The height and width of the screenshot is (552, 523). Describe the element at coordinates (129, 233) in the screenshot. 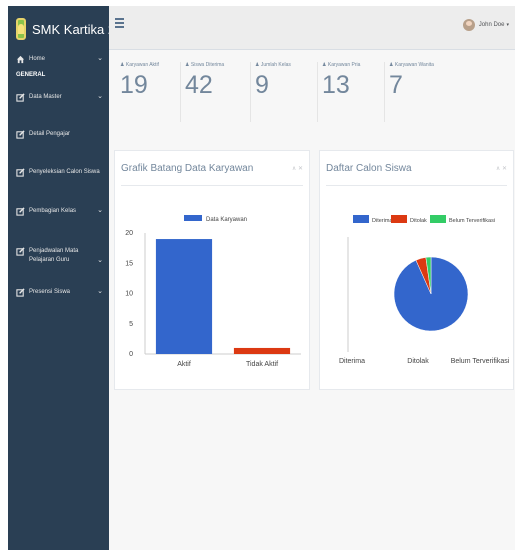

I see `y-tick-label: 20` at that location.